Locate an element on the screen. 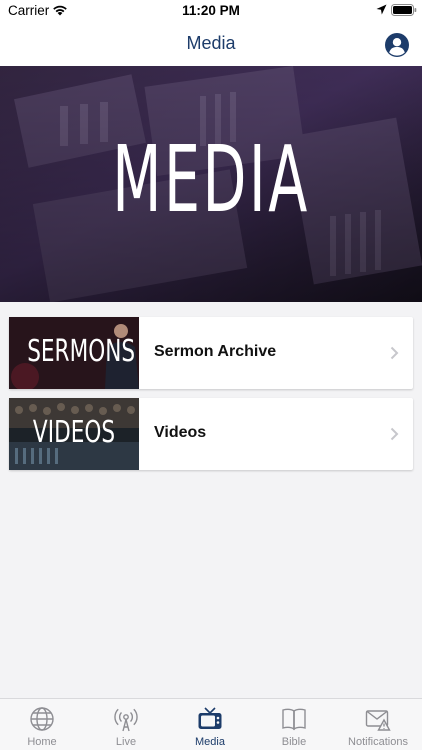 The image size is (422, 750). sermons-thumbnail-text: SERMONS is located at coordinates (81, 351).